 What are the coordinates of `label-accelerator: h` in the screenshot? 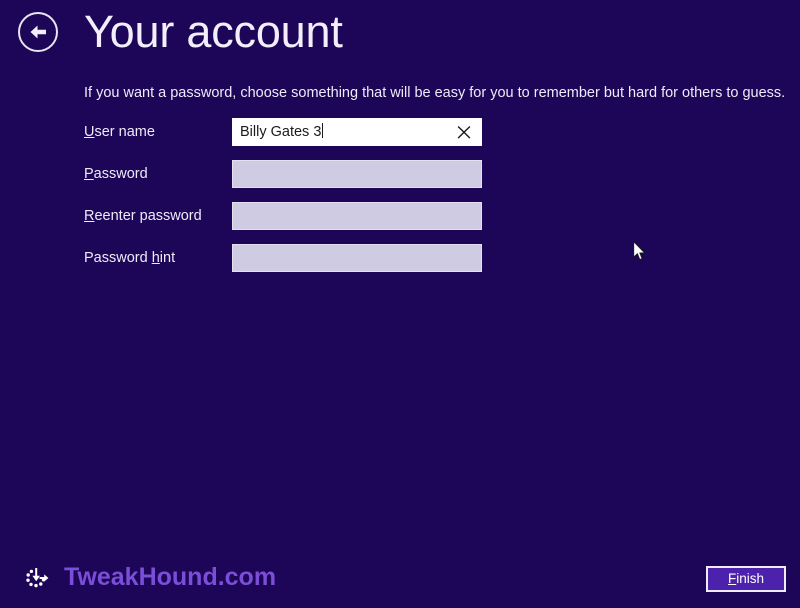 It's located at (155, 258).